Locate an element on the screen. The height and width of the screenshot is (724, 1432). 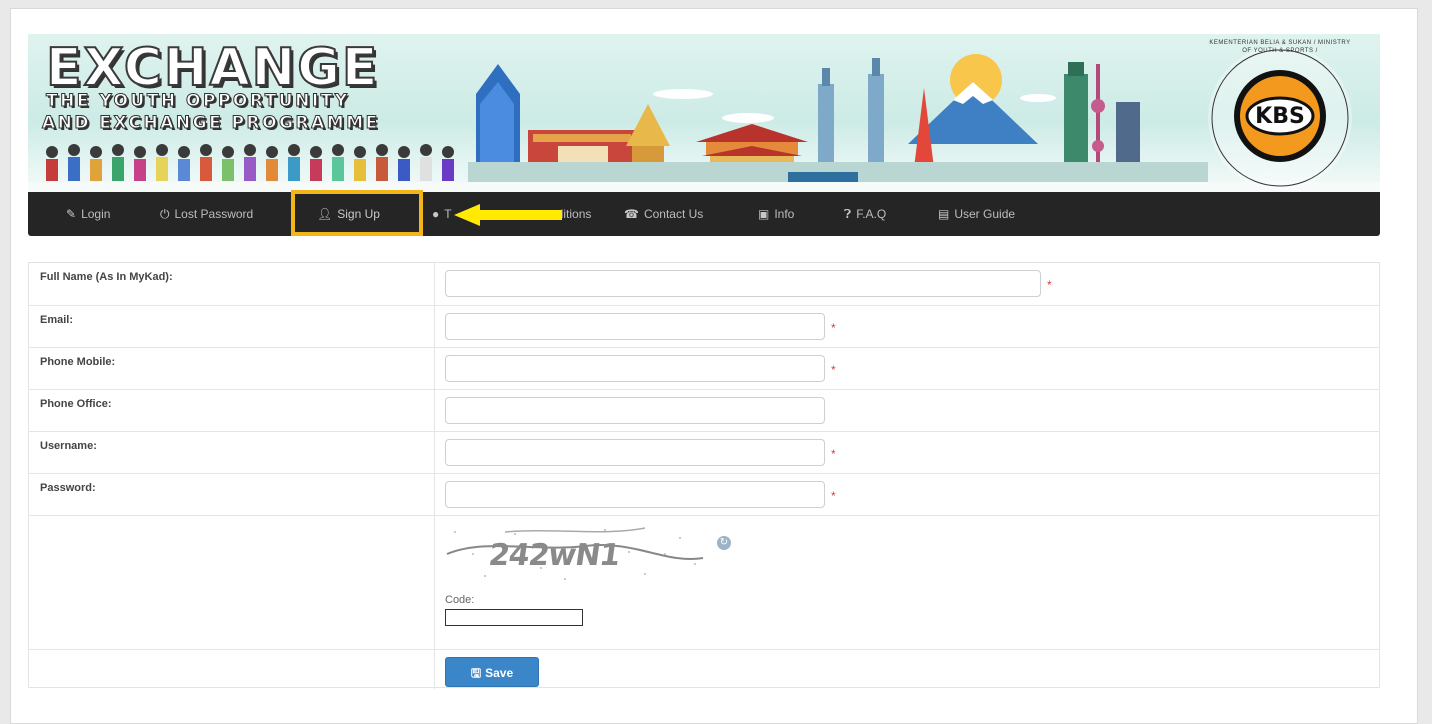
captcha-code-input is located at coordinates (514, 617).